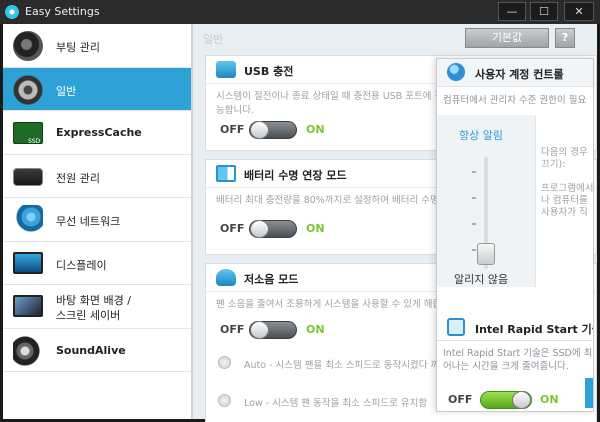  What do you see at coordinates (486, 201) in the screenshot?
I see `uac-slider-box: 항상 알림 알리지 않음` at bounding box center [486, 201].